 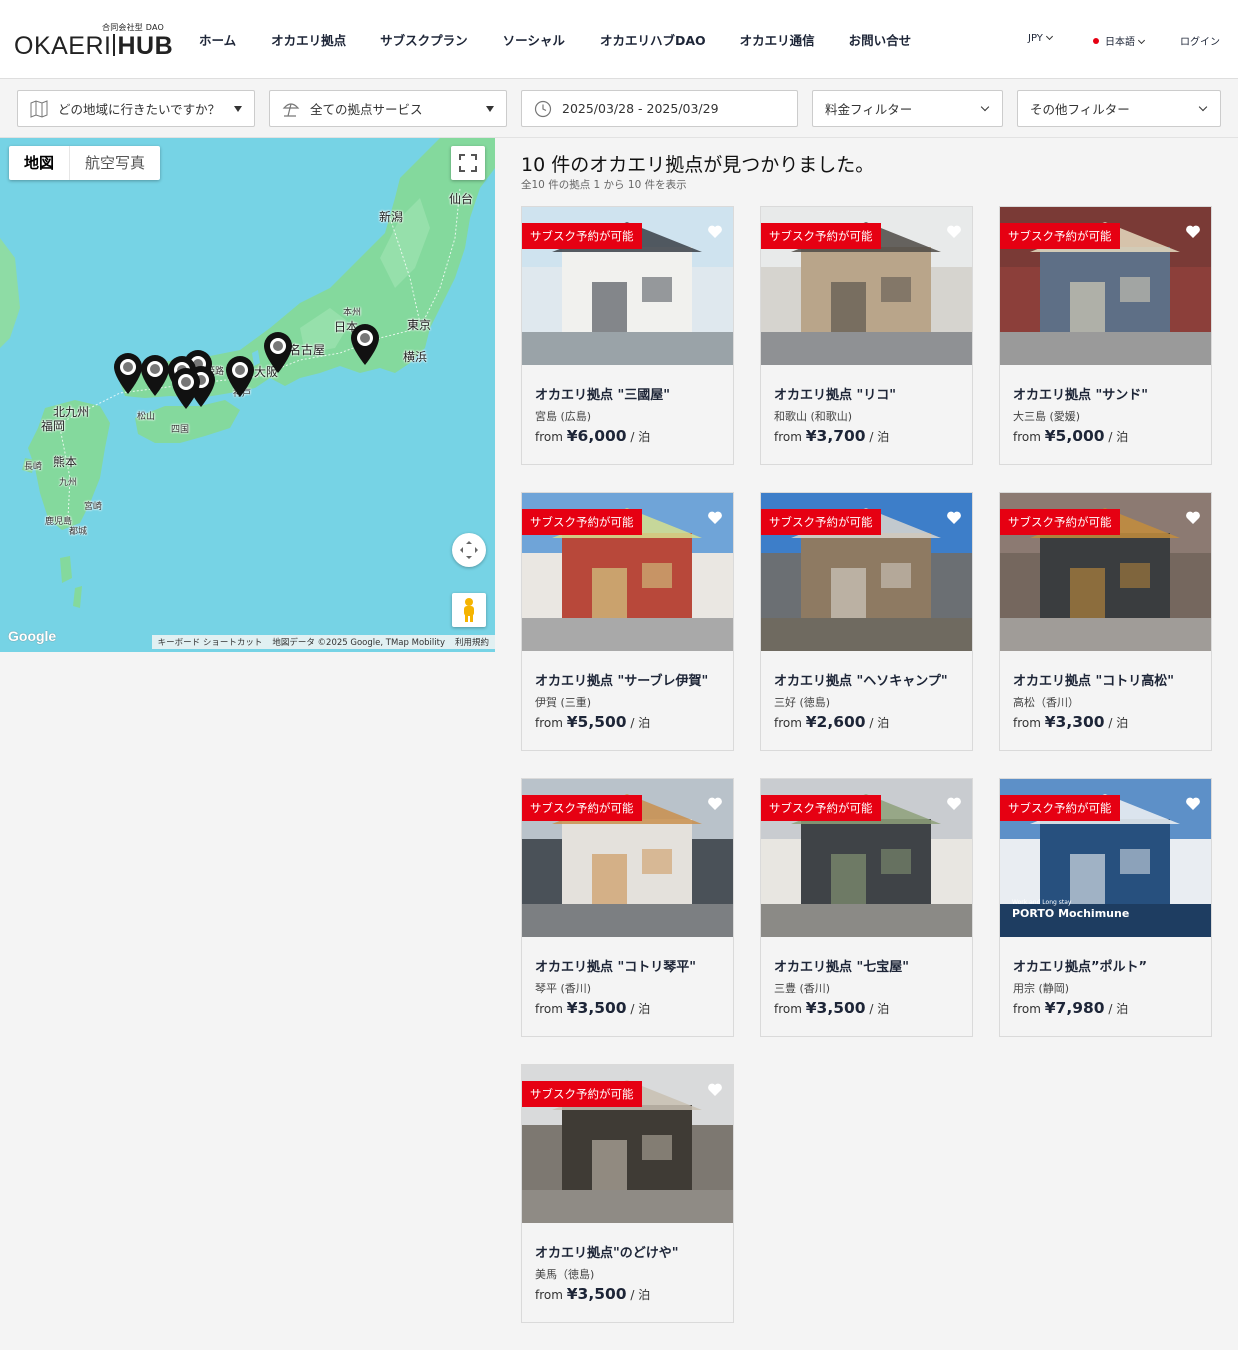 What do you see at coordinates (40, 163) in the screenshot?
I see `map-type-map: 地図` at bounding box center [40, 163].